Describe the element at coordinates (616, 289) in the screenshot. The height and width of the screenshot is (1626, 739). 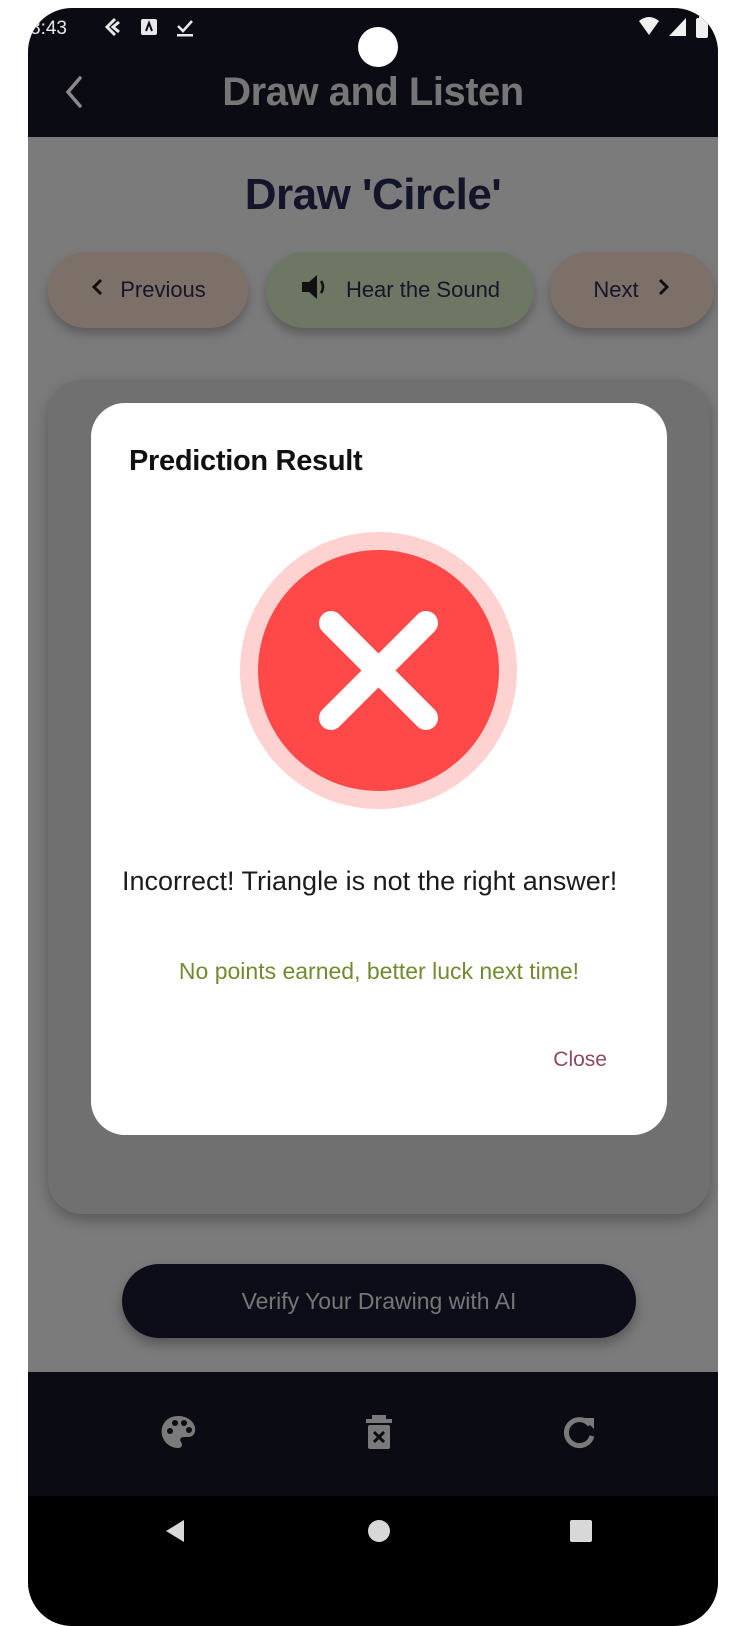
I see `next-label: Next` at that location.